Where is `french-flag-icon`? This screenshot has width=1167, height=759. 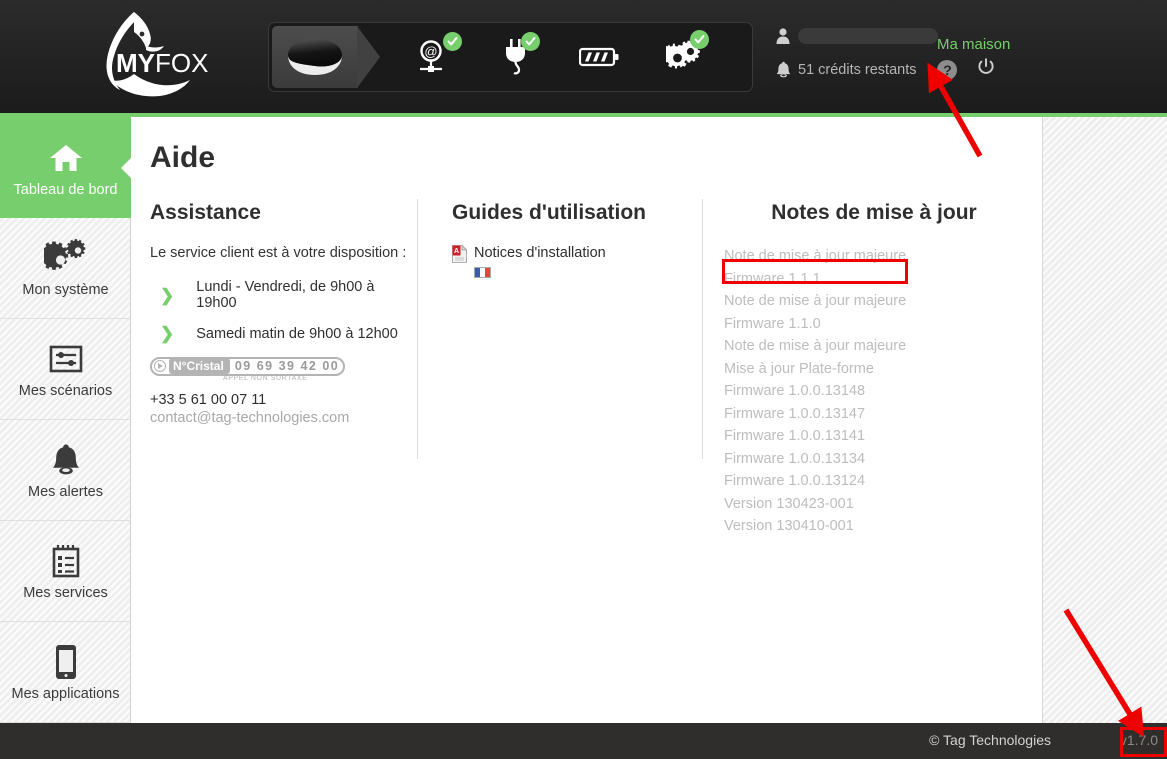 french-flag-icon is located at coordinates (482, 272).